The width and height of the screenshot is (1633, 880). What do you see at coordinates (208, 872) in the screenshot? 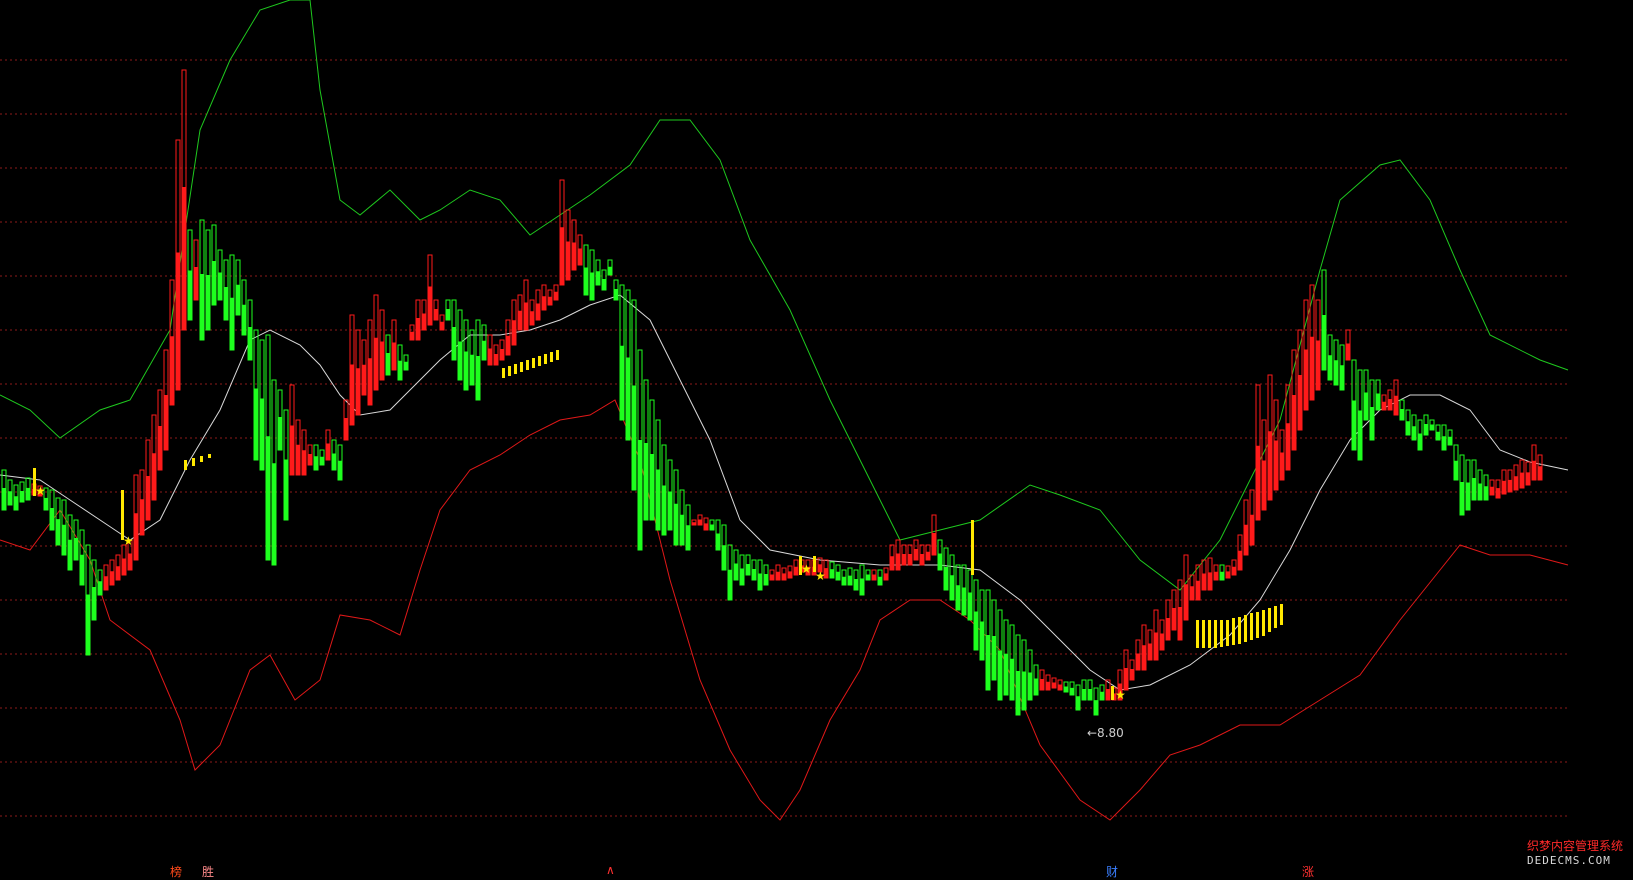
I see `bottom-marker: 胜` at bounding box center [208, 872].